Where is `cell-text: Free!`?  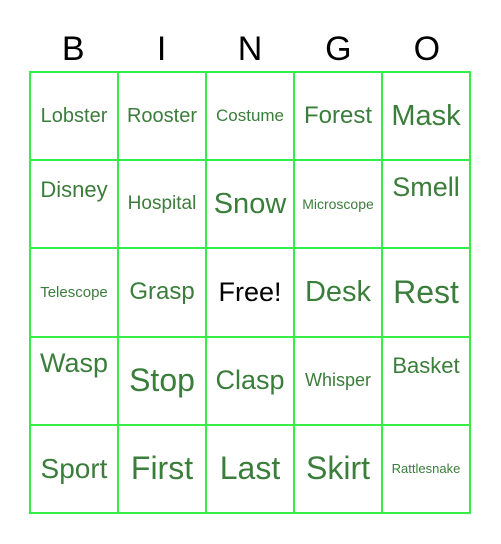
cell-text: Free! is located at coordinates (250, 291).